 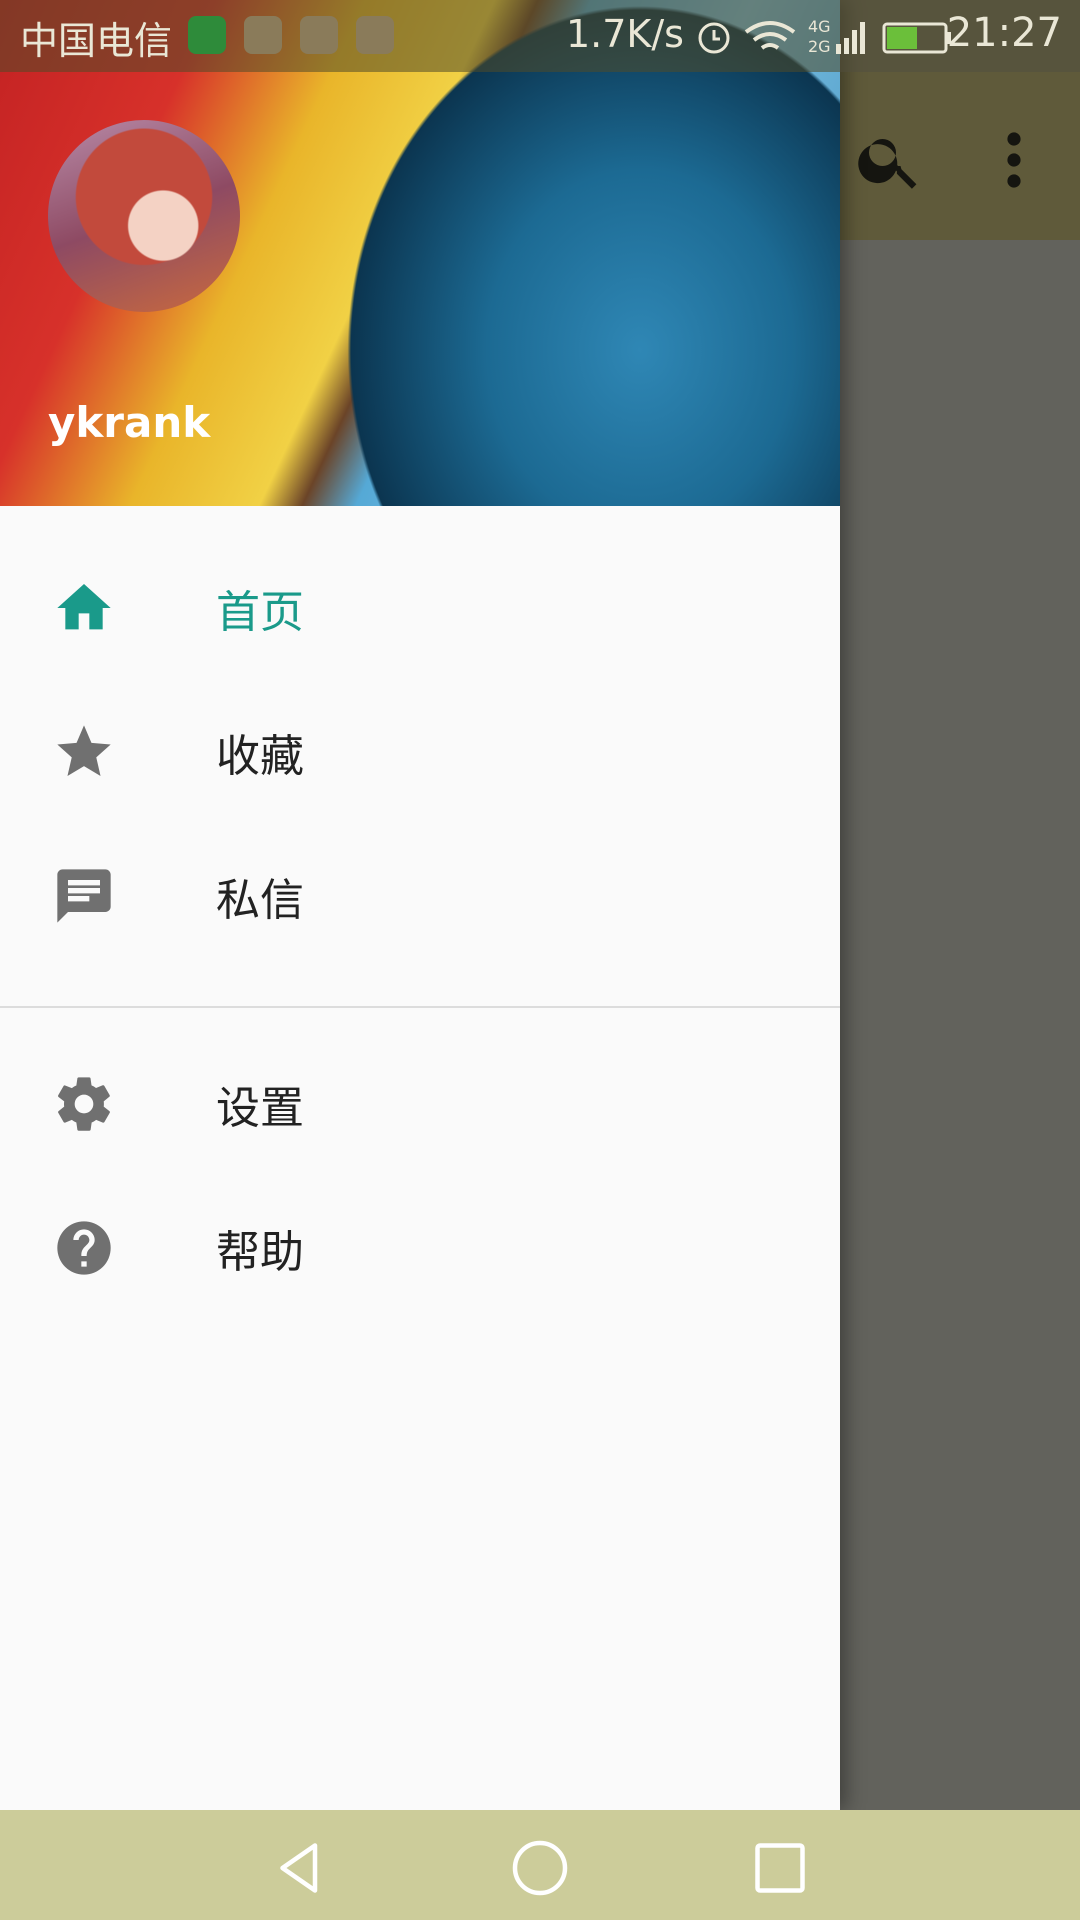 What do you see at coordinates (84, 1104) in the screenshot?
I see `gear-icon` at bounding box center [84, 1104].